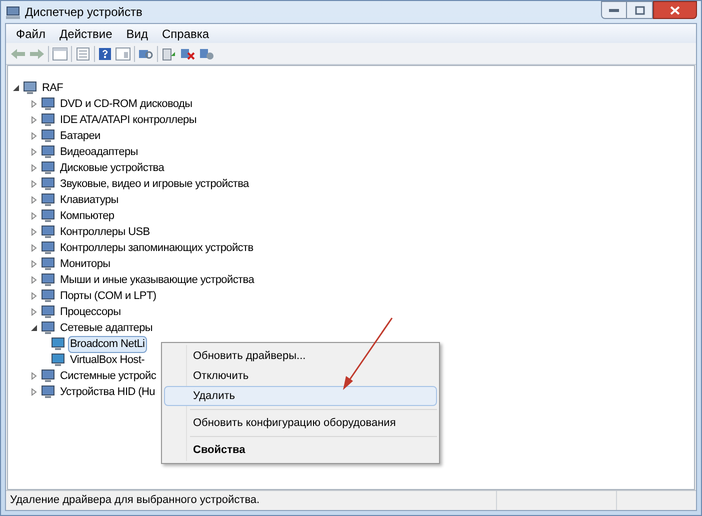 This screenshot has width=702, height=516. Describe the element at coordinates (83, 53) in the screenshot. I see `properties-icon` at that location.